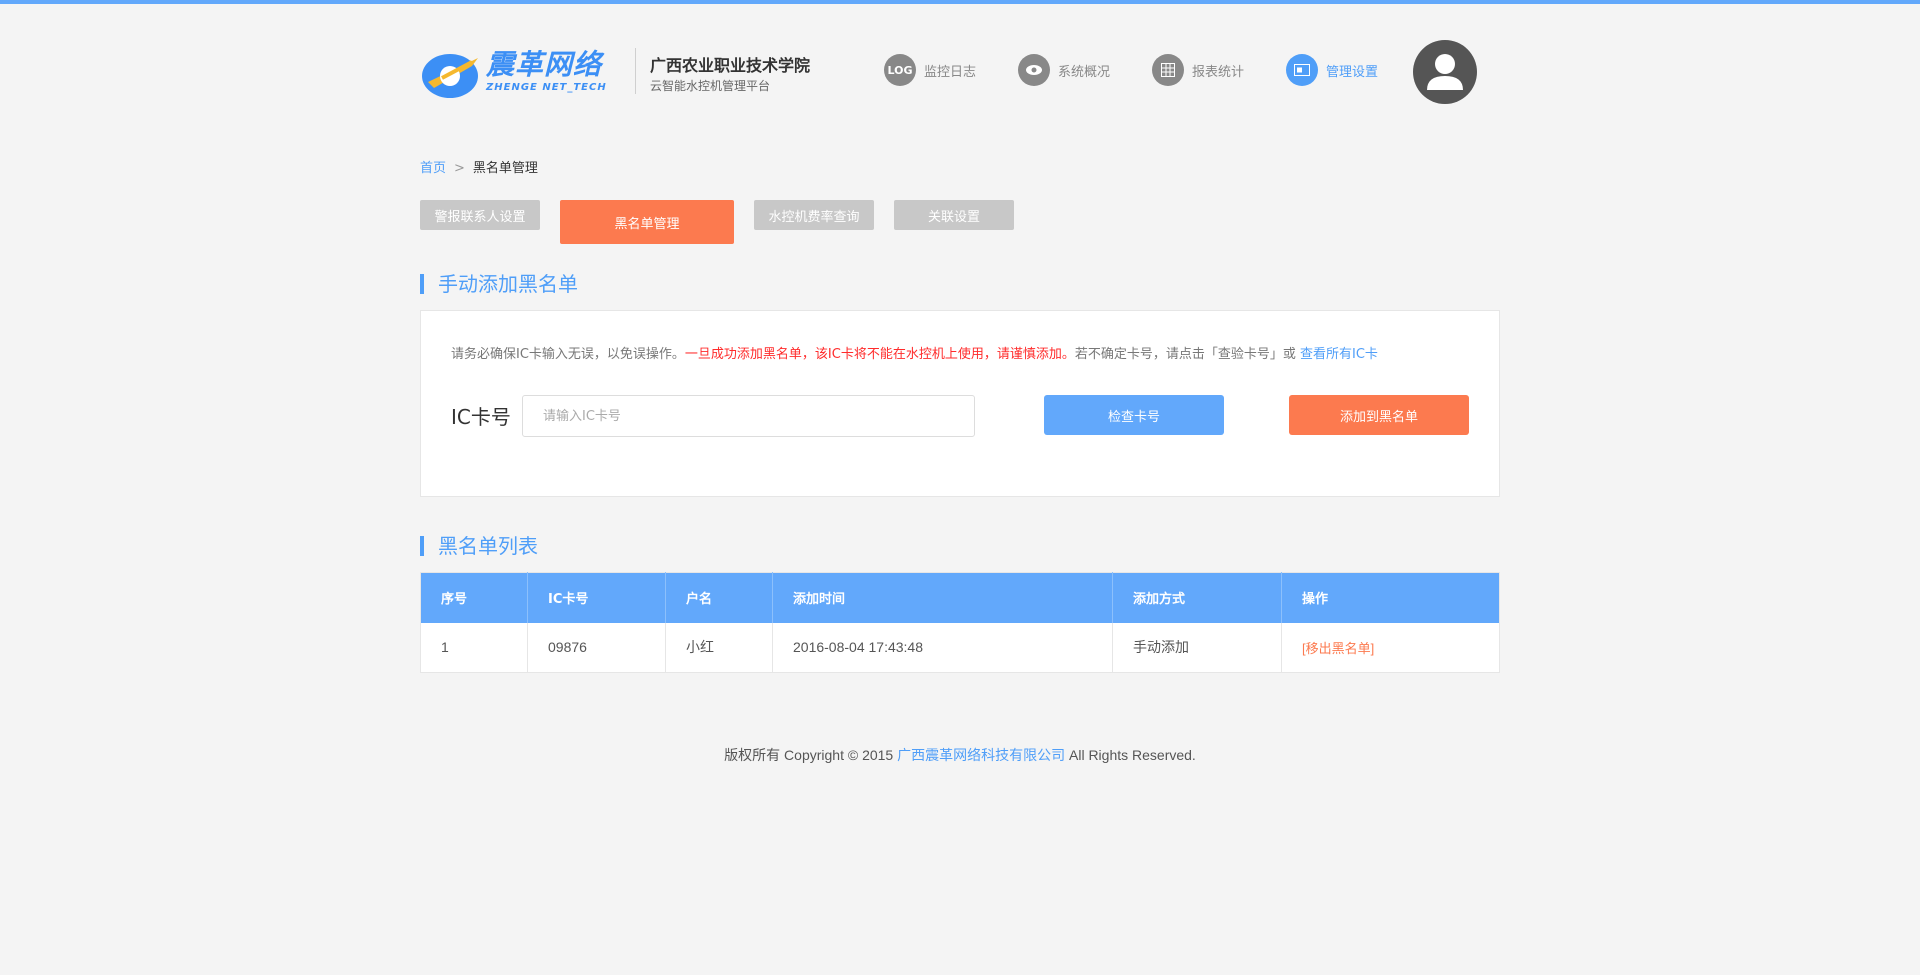  I want to click on ic-card-input, so click(748, 416).